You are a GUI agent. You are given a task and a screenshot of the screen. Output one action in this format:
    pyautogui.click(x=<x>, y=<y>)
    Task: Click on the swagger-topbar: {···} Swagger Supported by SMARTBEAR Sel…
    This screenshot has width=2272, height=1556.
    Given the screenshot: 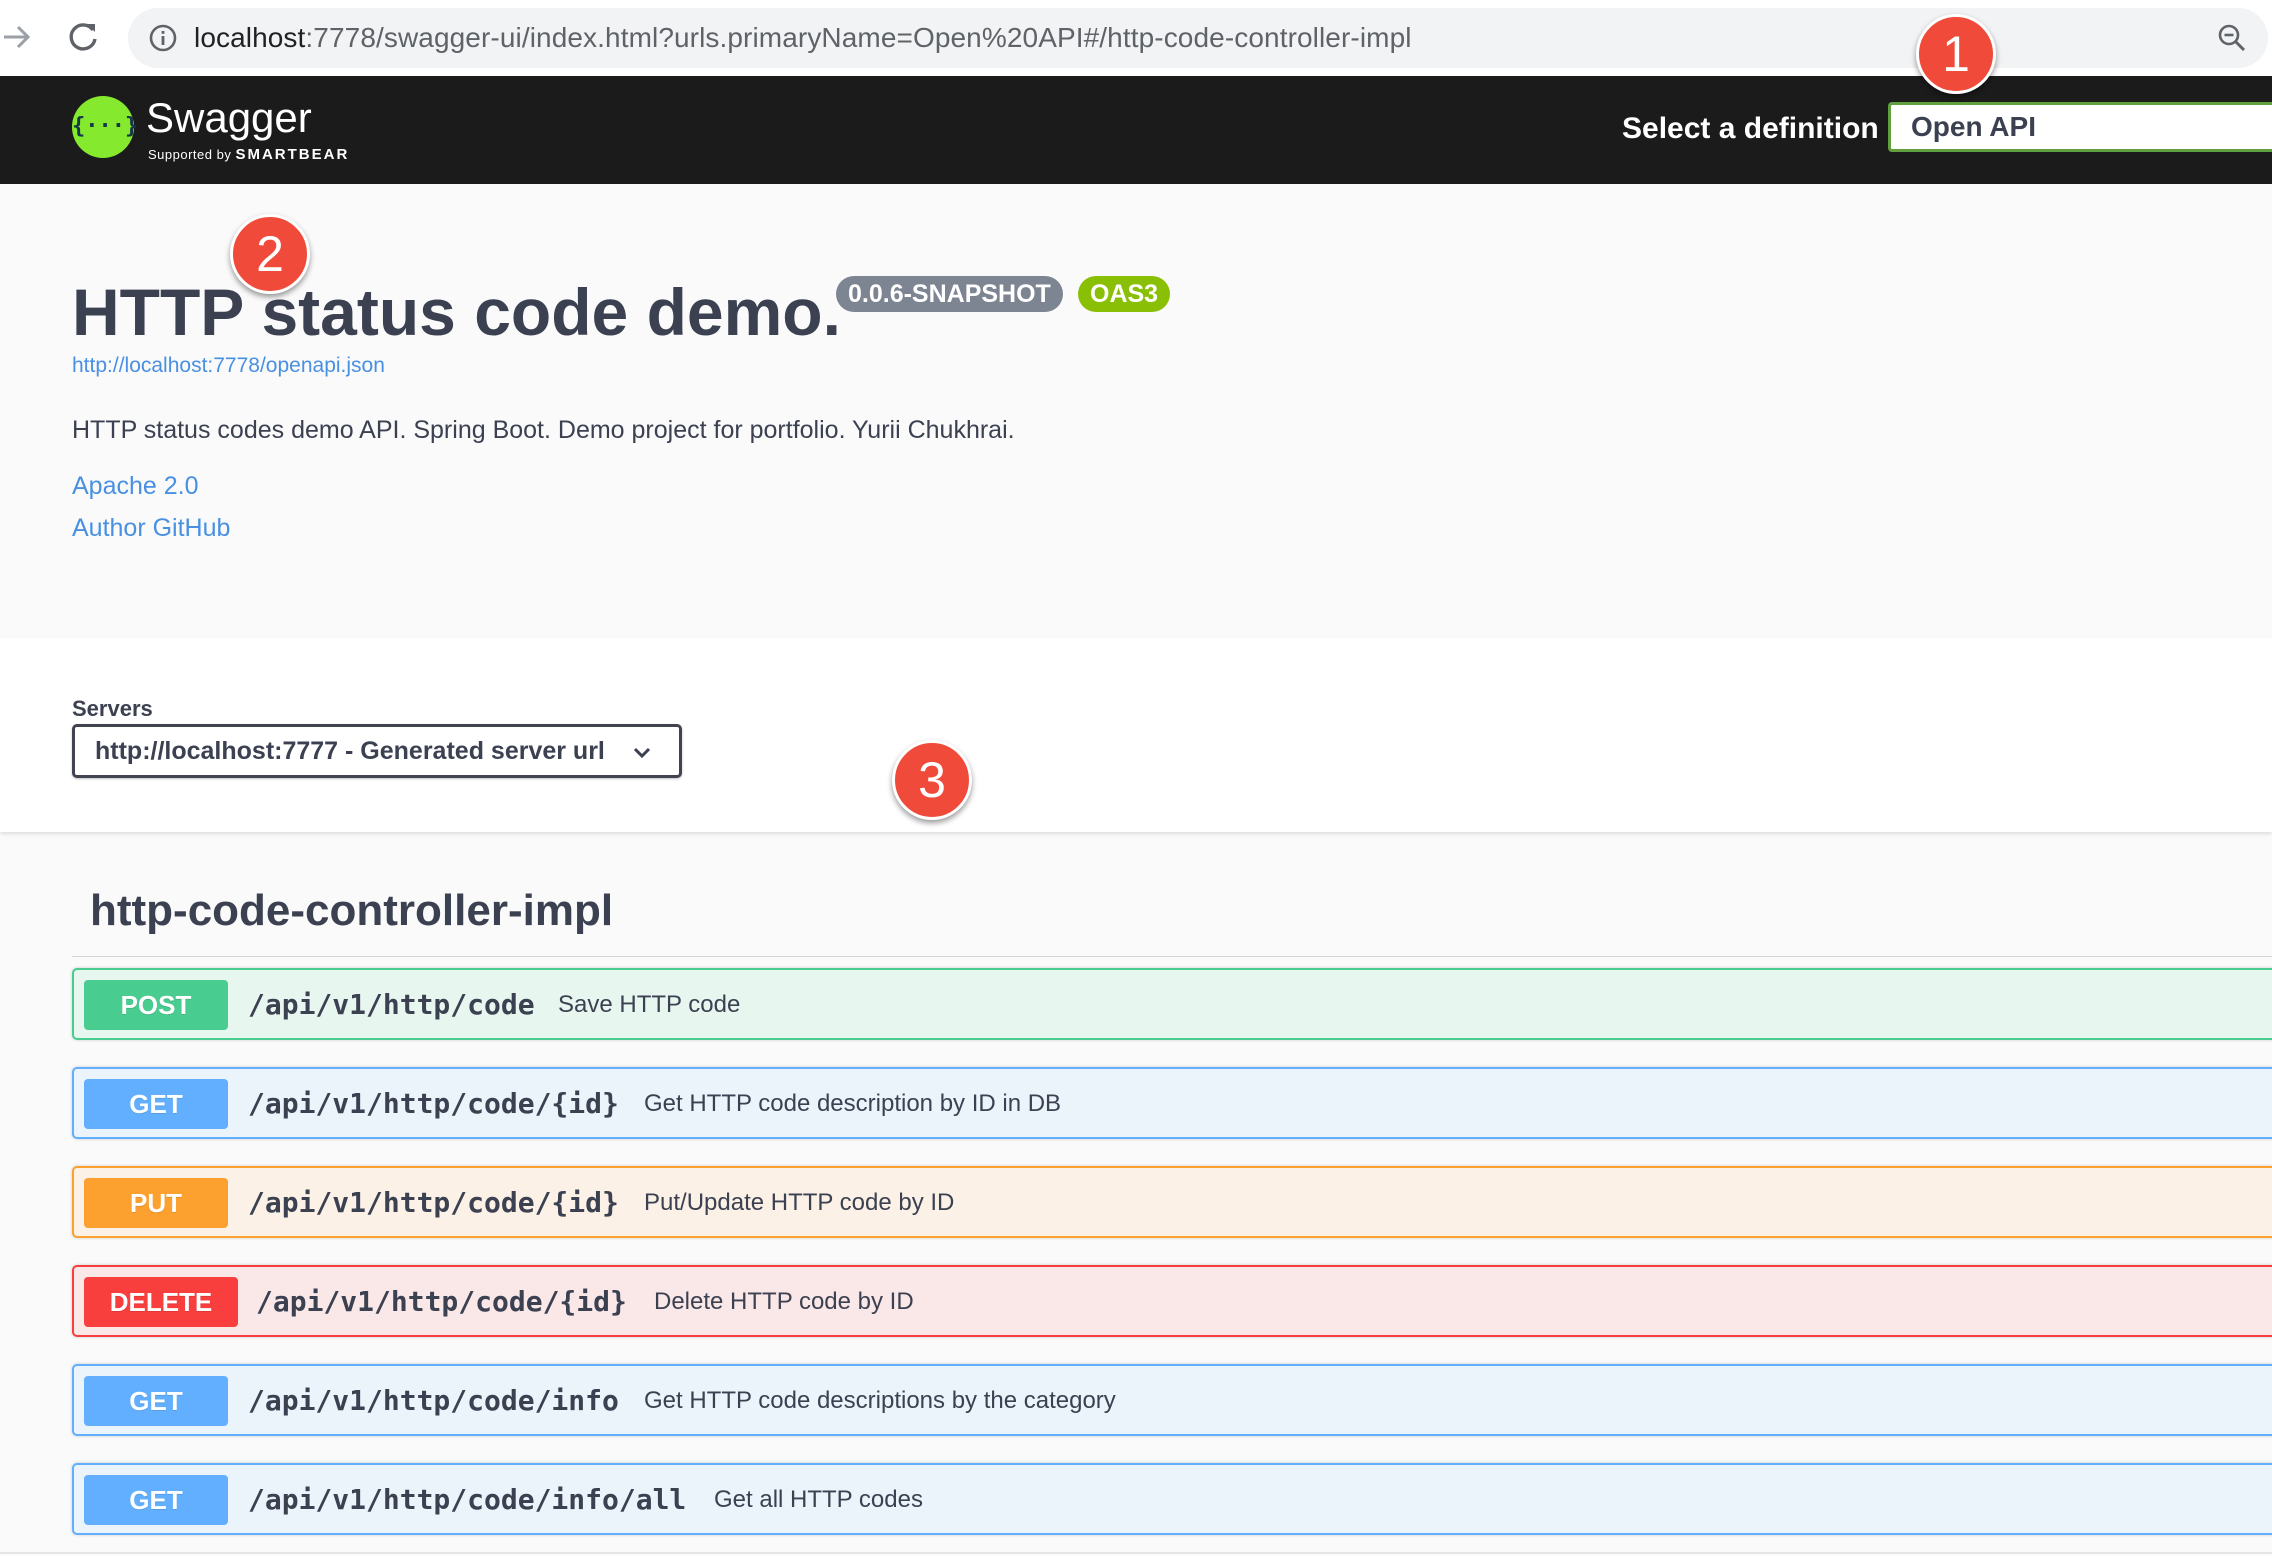 What is the action you would take?
    pyautogui.click(x=1136, y=130)
    